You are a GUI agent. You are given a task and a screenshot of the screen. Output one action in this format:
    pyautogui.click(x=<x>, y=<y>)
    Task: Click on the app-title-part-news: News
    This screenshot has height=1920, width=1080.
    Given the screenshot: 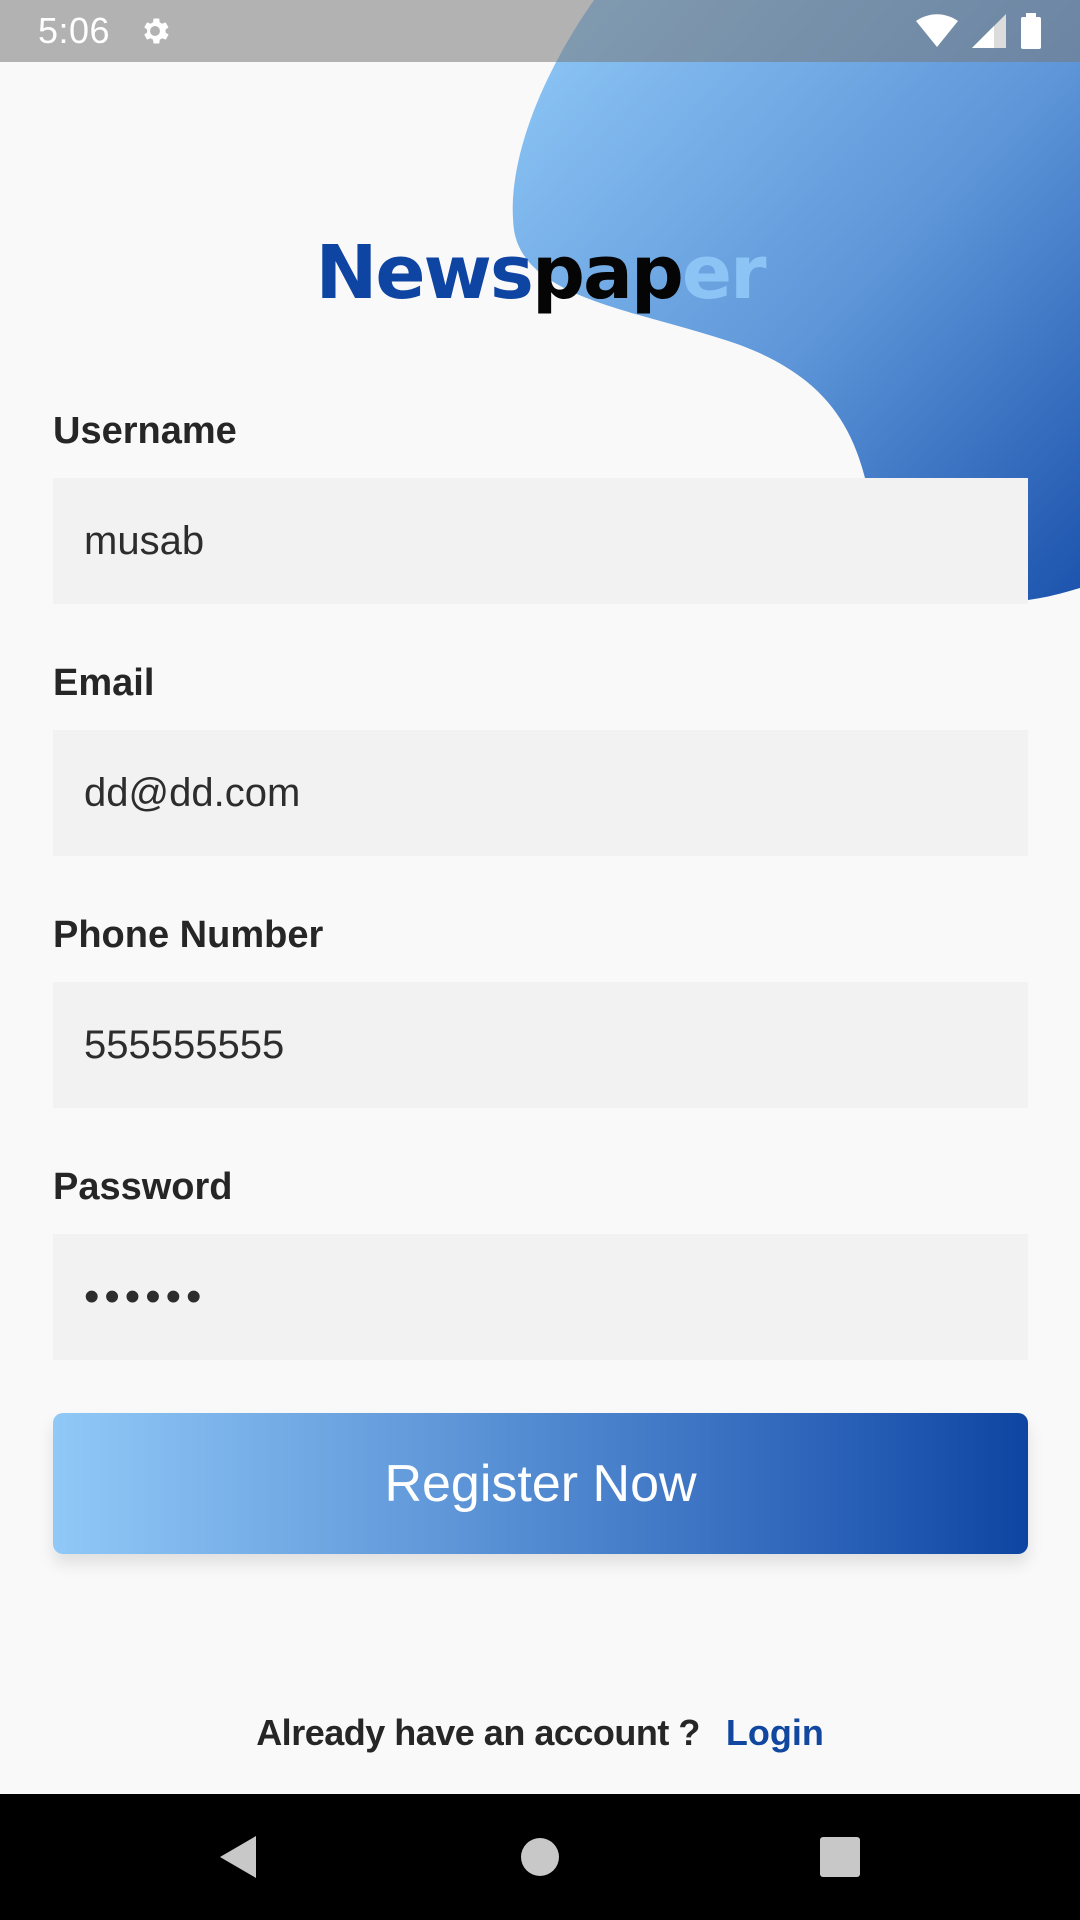 What is the action you would take?
    pyautogui.click(x=424, y=273)
    